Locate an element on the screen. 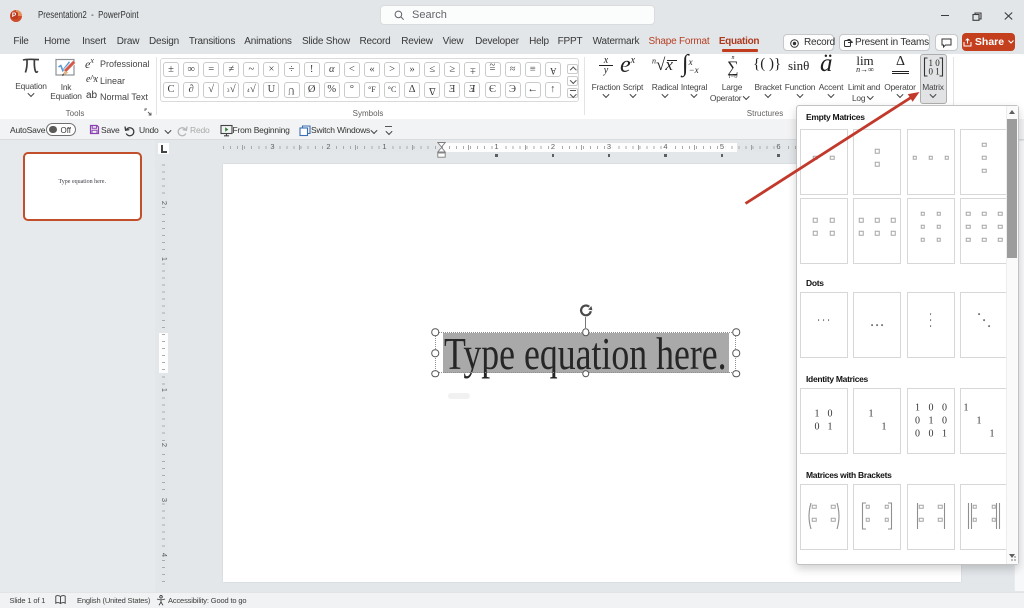 Image resolution: width=1024 pixels, height=608 pixels. svg-text: 0 1 is located at coordinates (934, 72).